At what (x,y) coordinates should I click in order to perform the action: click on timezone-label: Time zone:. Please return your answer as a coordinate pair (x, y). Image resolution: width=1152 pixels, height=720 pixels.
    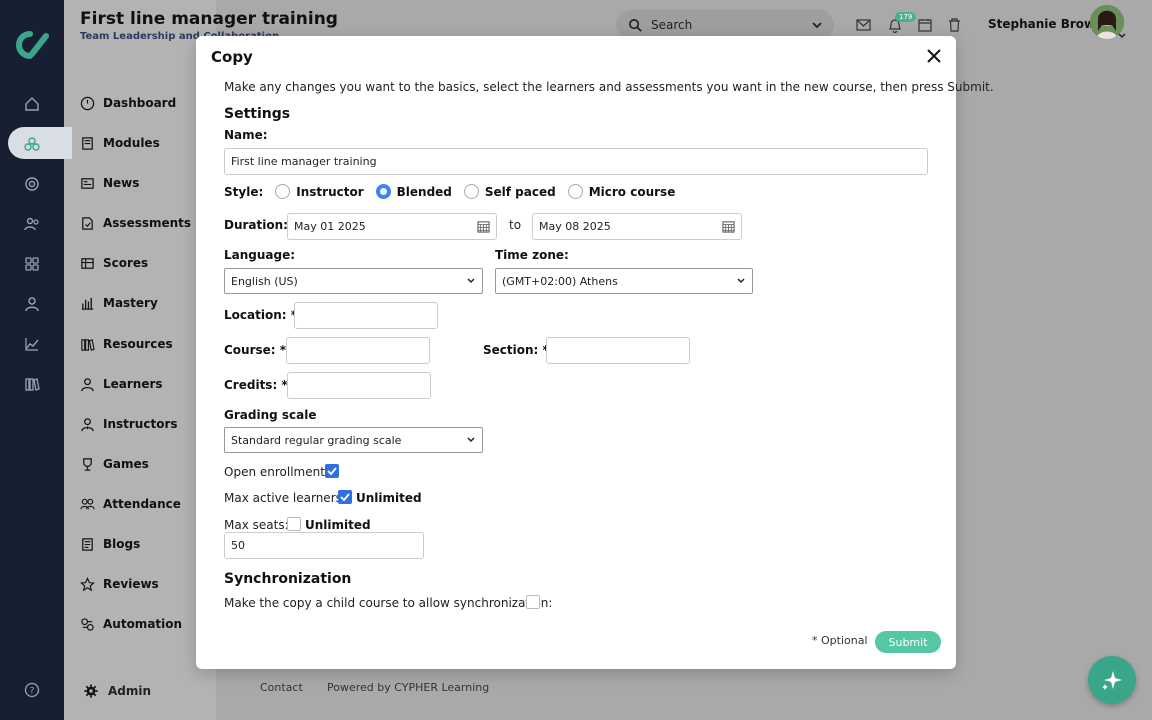
    Looking at the image, I should click on (532, 255).